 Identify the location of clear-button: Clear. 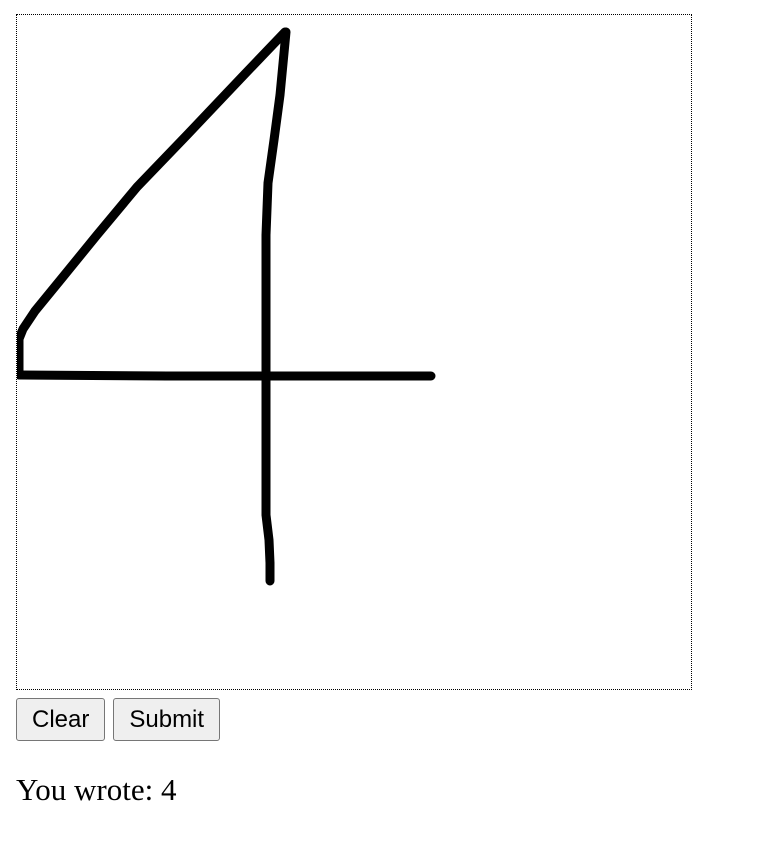
(61, 719).